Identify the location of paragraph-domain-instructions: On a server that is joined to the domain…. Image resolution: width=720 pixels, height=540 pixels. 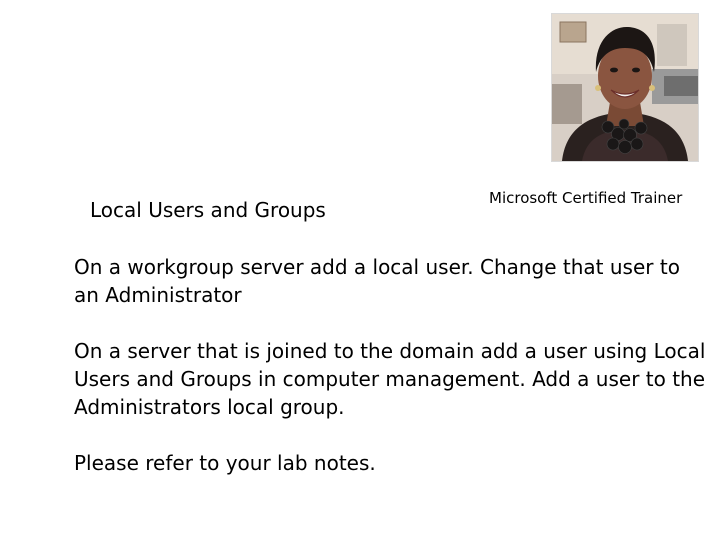
(390, 379).